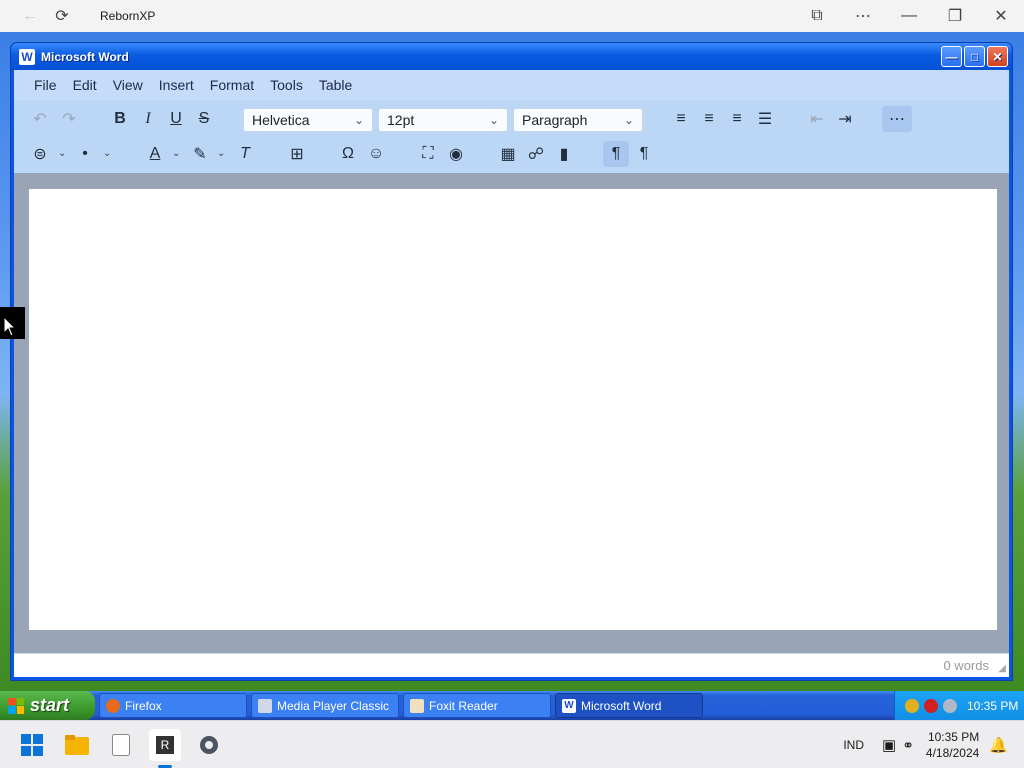 Image resolution: width=1024 pixels, height=768 pixels. Describe the element at coordinates (555, 120) in the screenshot. I see `block-format-value: Paragraph` at that location.